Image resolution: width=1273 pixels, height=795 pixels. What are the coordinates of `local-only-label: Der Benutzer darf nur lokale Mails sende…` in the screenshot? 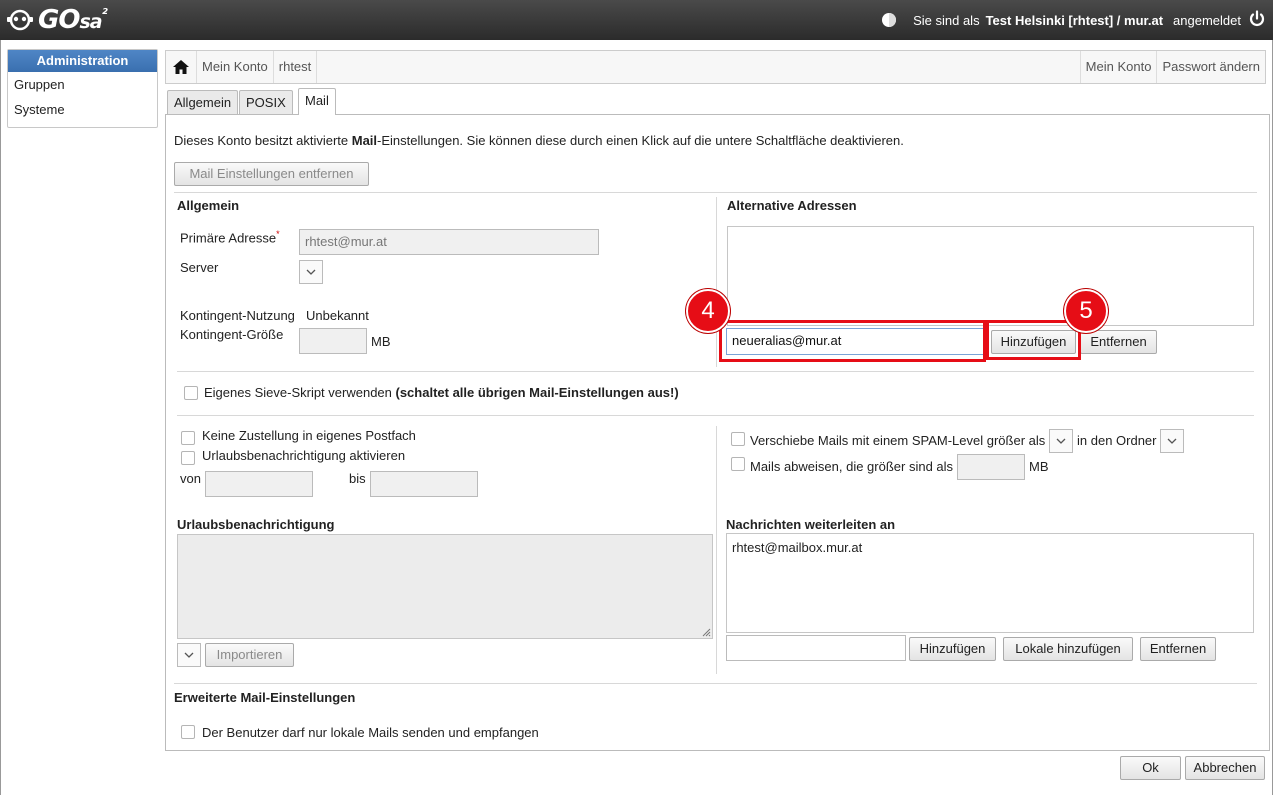 It's located at (370, 732).